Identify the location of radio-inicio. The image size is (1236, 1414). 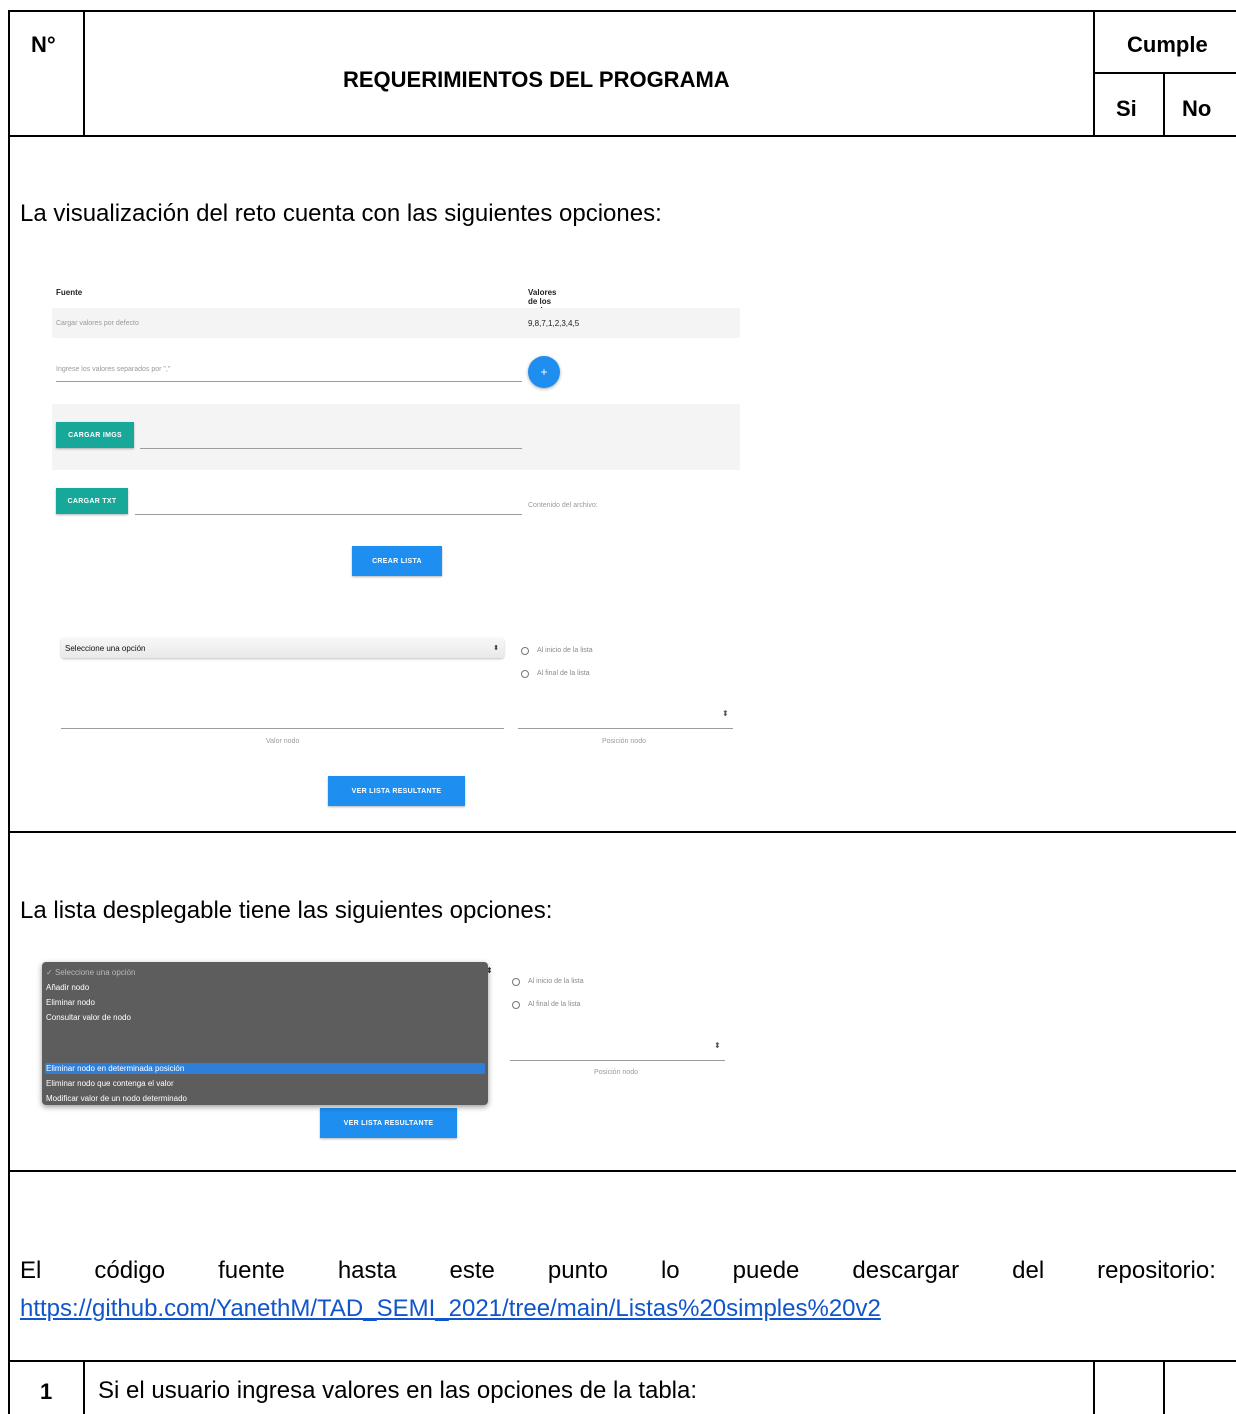
(525, 651).